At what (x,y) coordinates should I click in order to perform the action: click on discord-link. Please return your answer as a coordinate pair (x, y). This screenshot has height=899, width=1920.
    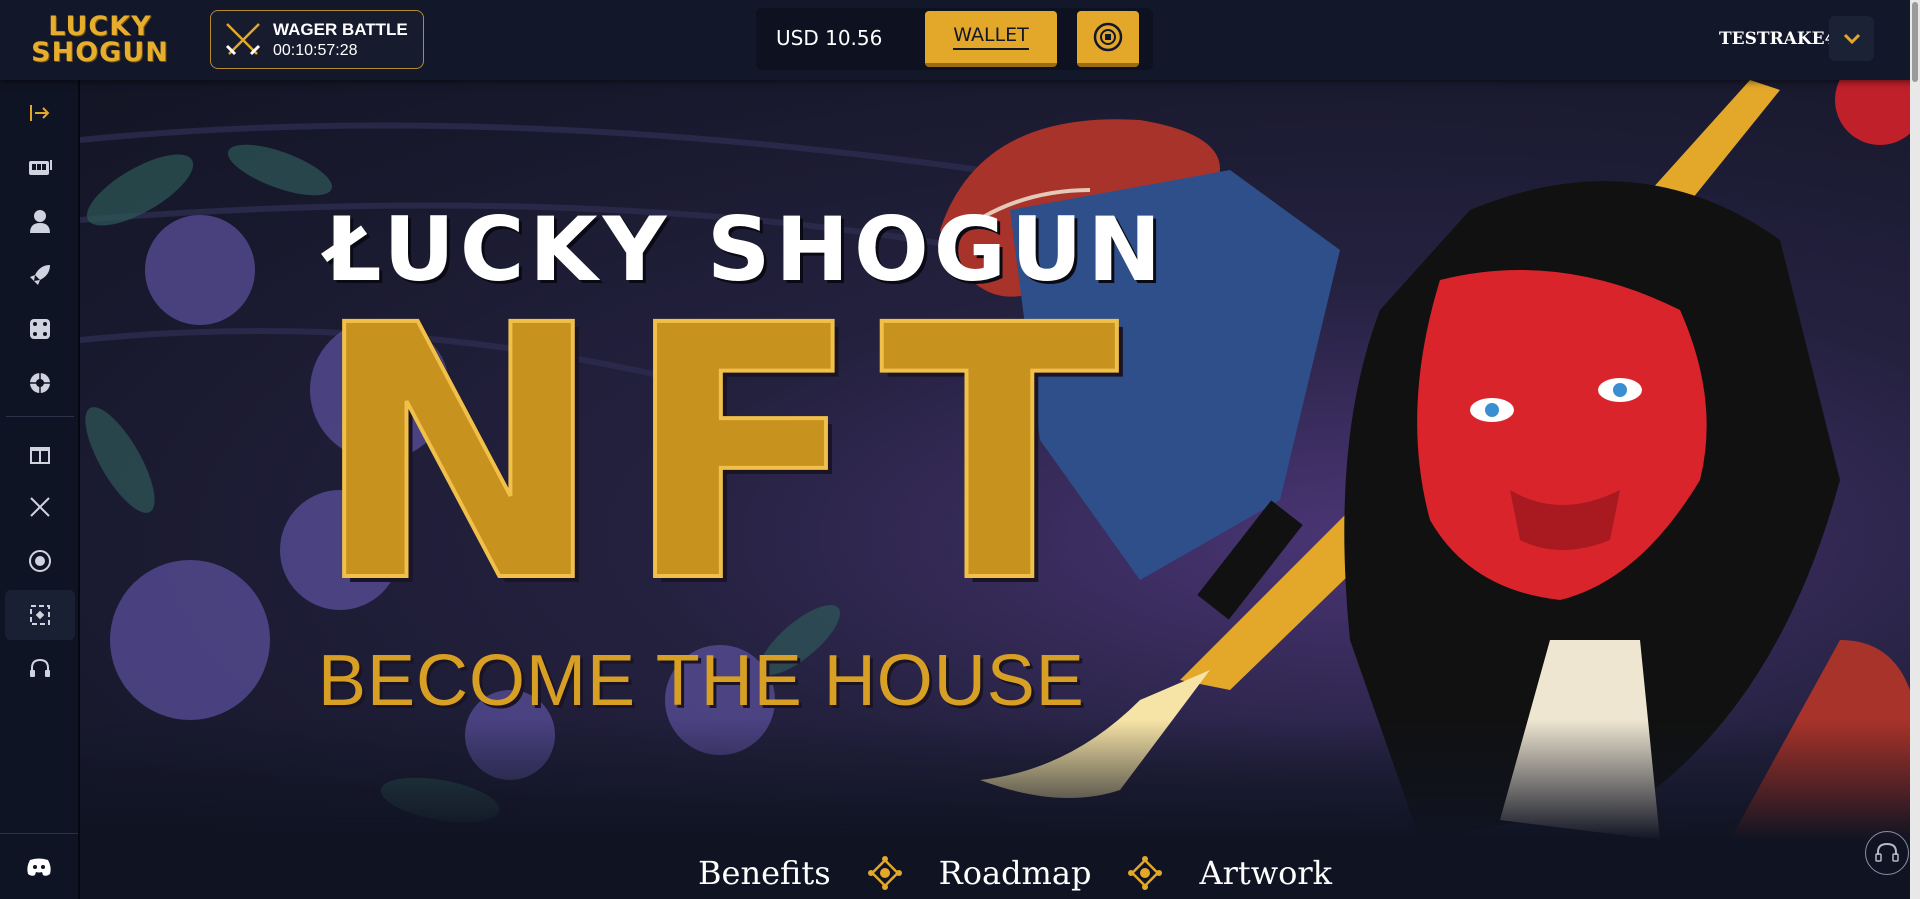
    Looking at the image, I should click on (39, 866).